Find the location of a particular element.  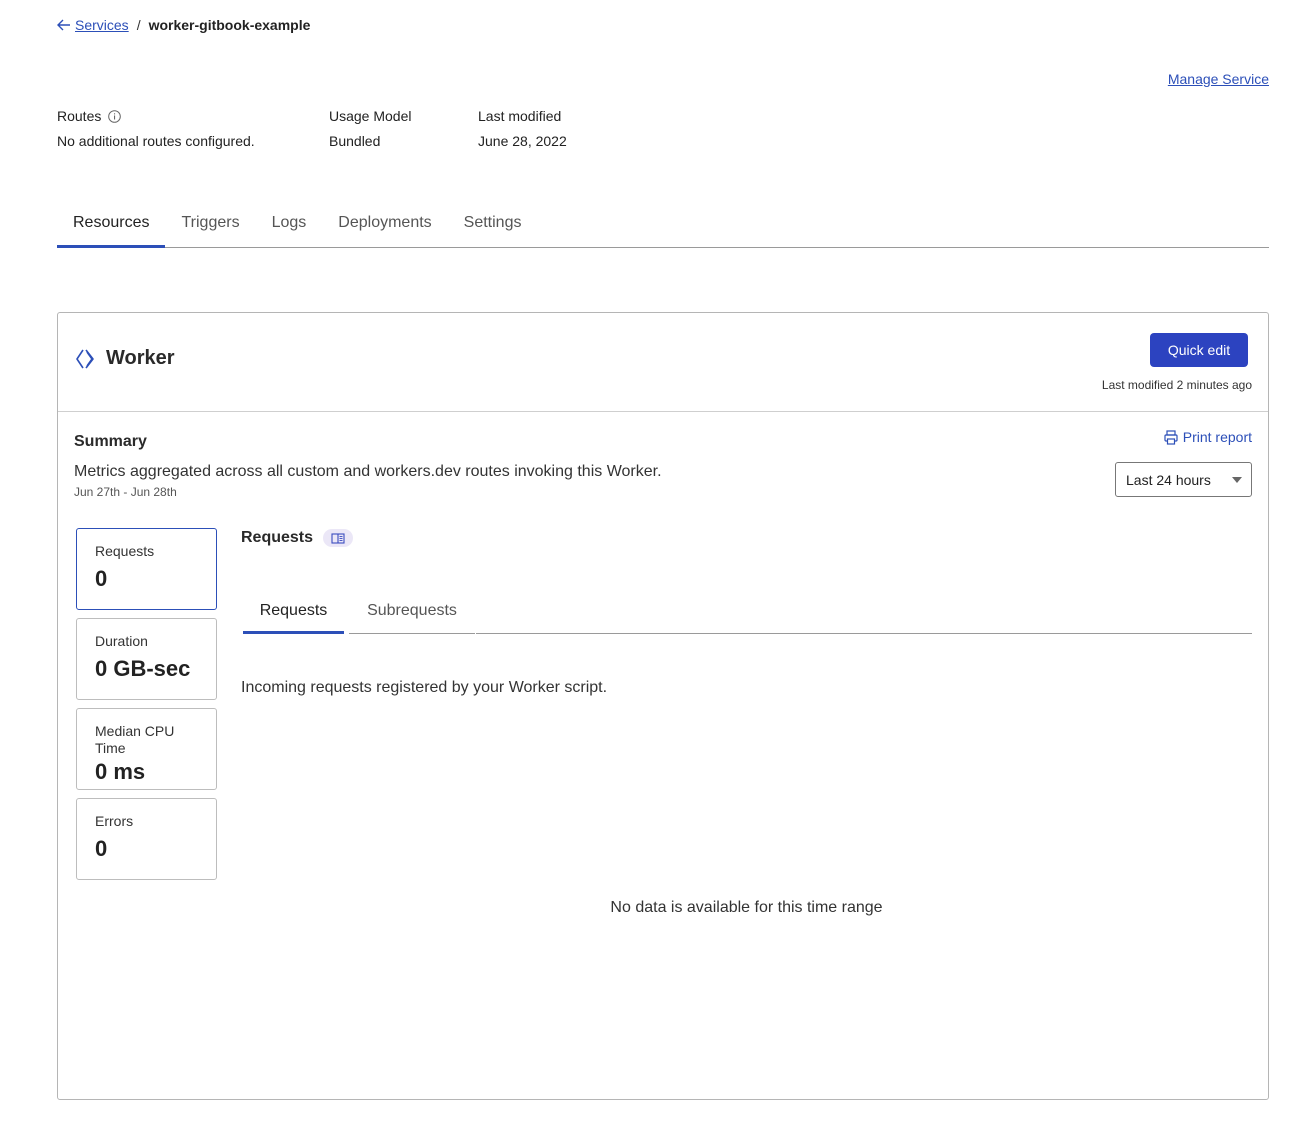

breadcrumb-current: worker-gitbook-example is located at coordinates (229, 25).